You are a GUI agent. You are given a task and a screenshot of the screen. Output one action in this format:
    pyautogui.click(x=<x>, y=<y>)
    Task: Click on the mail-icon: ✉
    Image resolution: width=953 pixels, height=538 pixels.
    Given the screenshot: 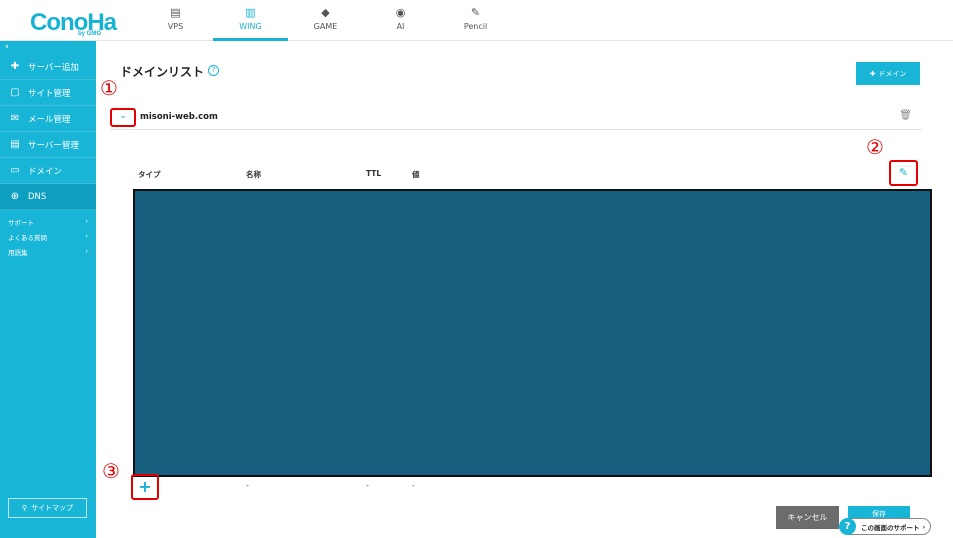 What is the action you would take?
    pyautogui.click(x=15, y=118)
    